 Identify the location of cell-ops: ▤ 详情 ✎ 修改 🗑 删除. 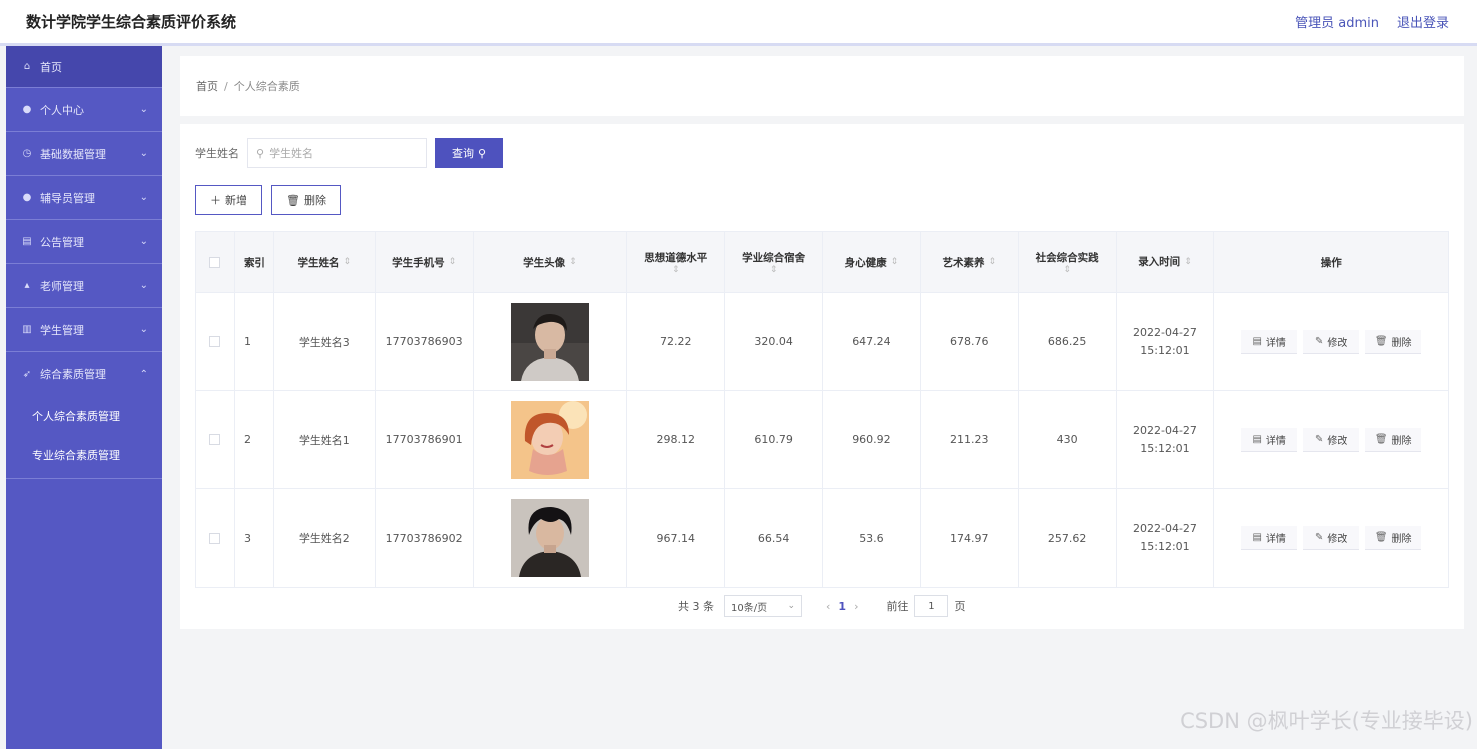
(1331, 538).